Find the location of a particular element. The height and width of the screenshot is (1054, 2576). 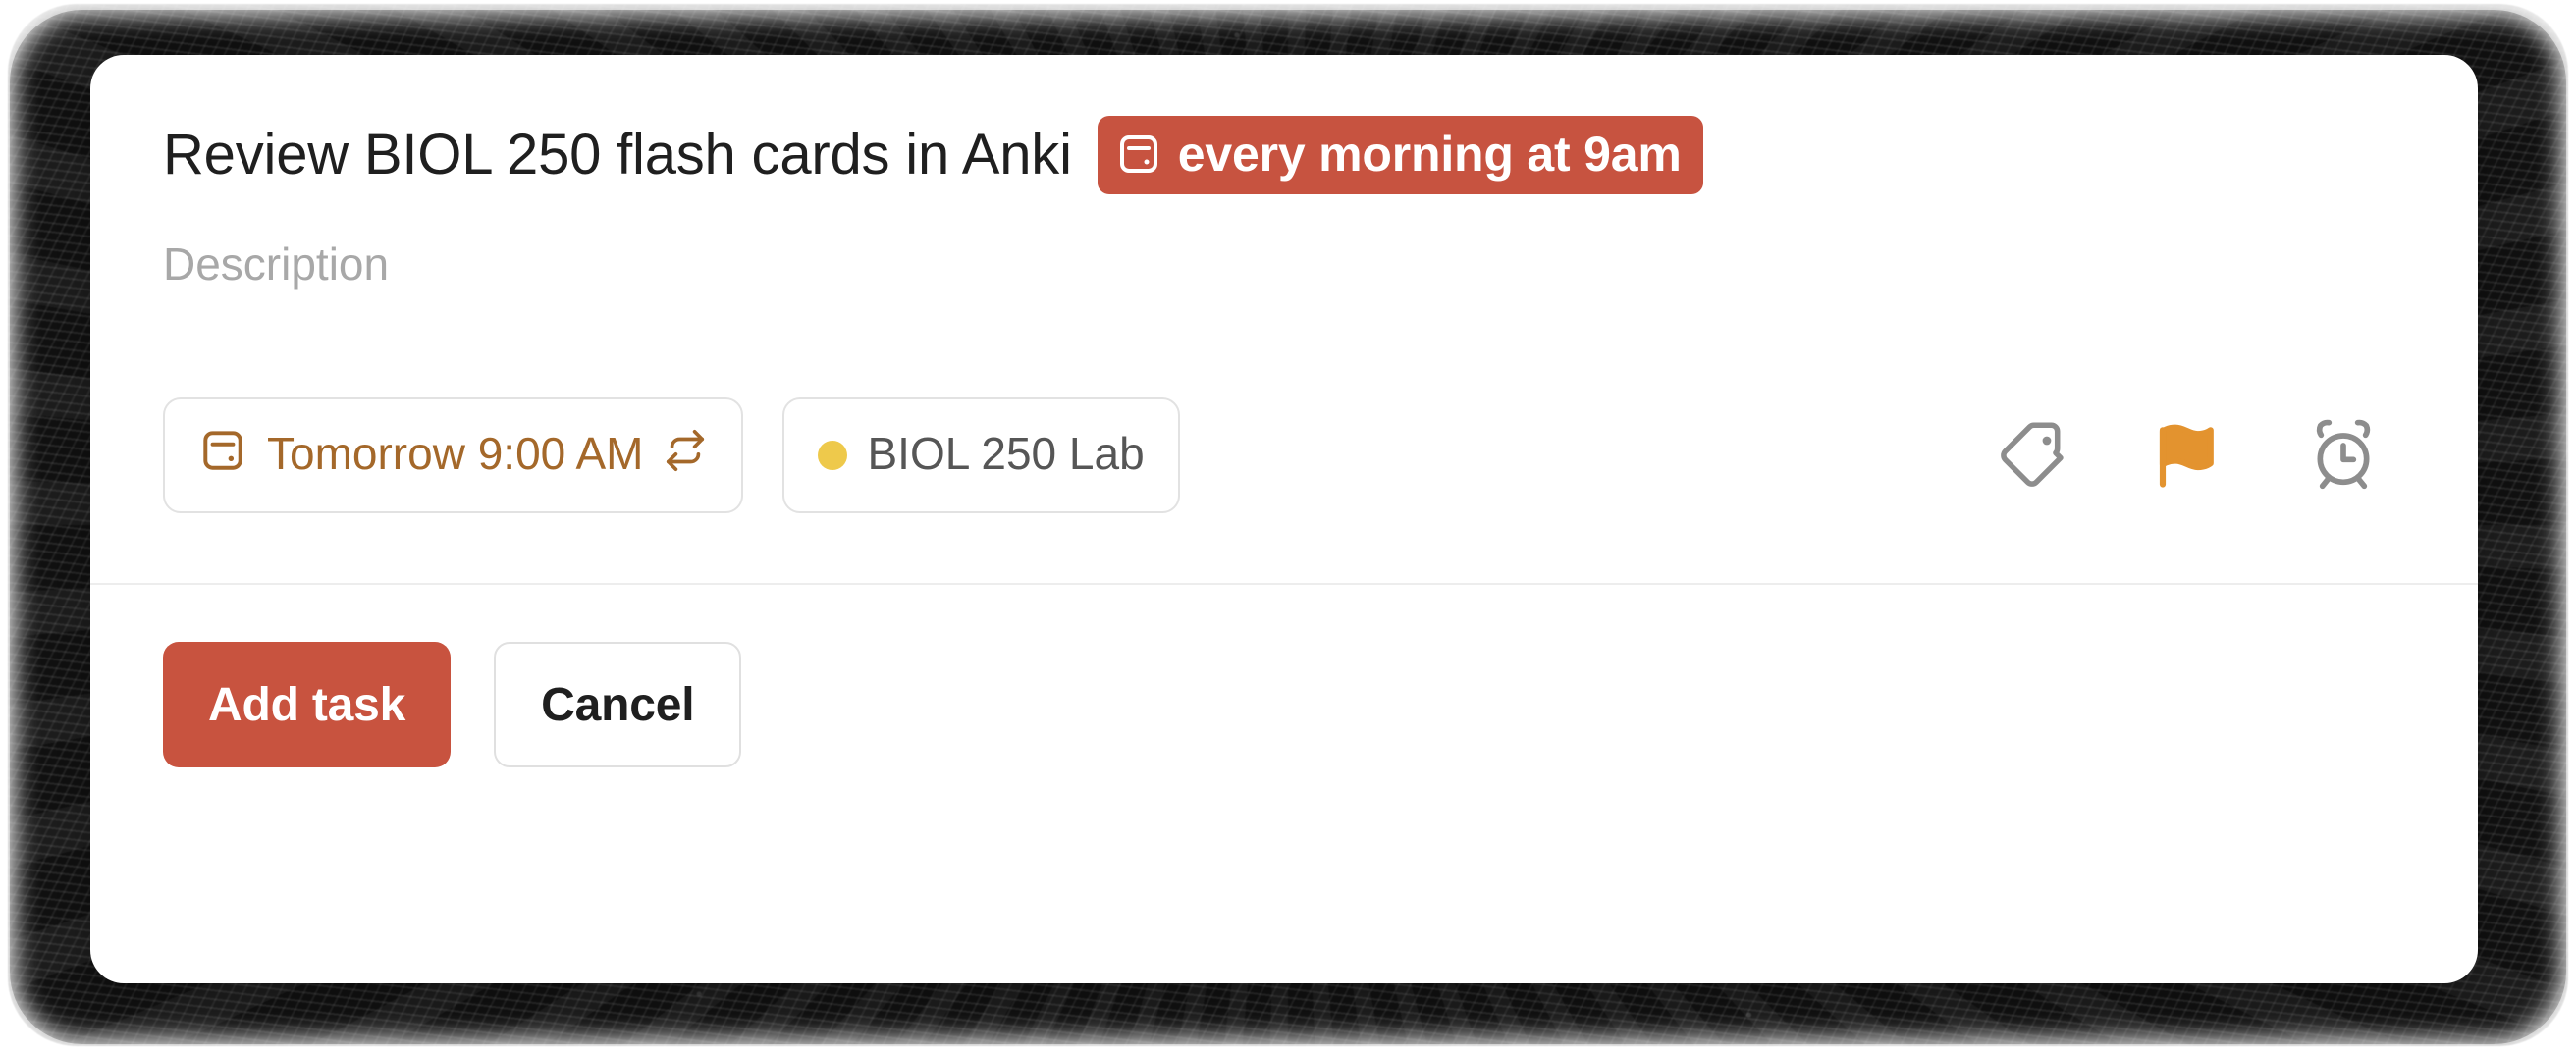

flag-icon is located at coordinates (2188, 456).